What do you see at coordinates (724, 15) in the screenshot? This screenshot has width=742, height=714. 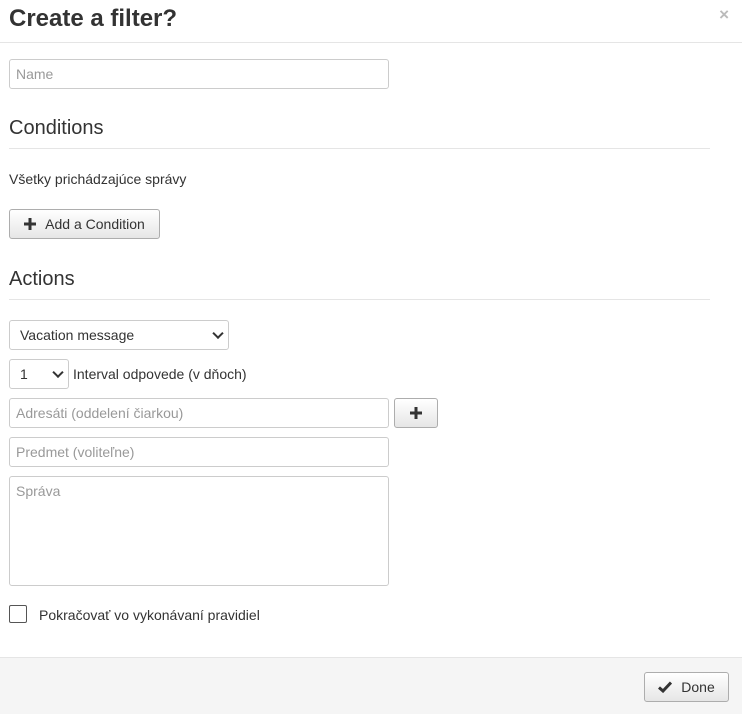 I see `close-icon: ×` at bounding box center [724, 15].